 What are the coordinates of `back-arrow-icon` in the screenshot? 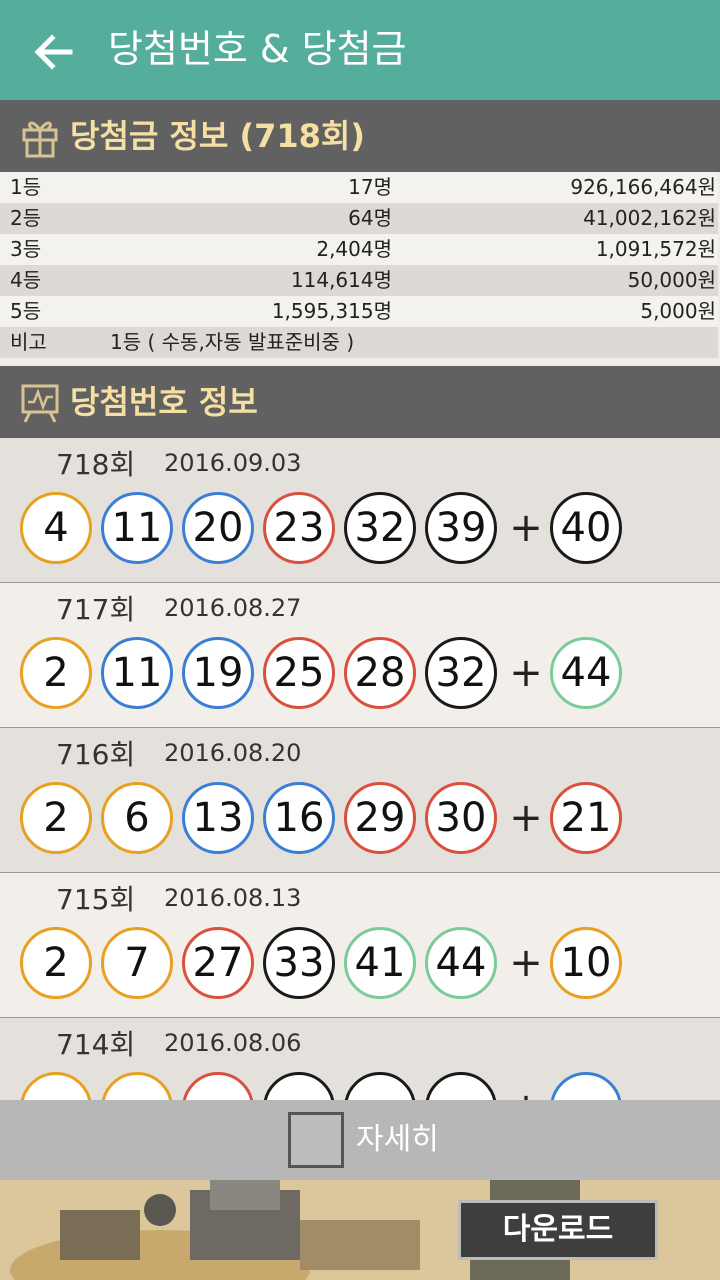 It's located at (54, 52).